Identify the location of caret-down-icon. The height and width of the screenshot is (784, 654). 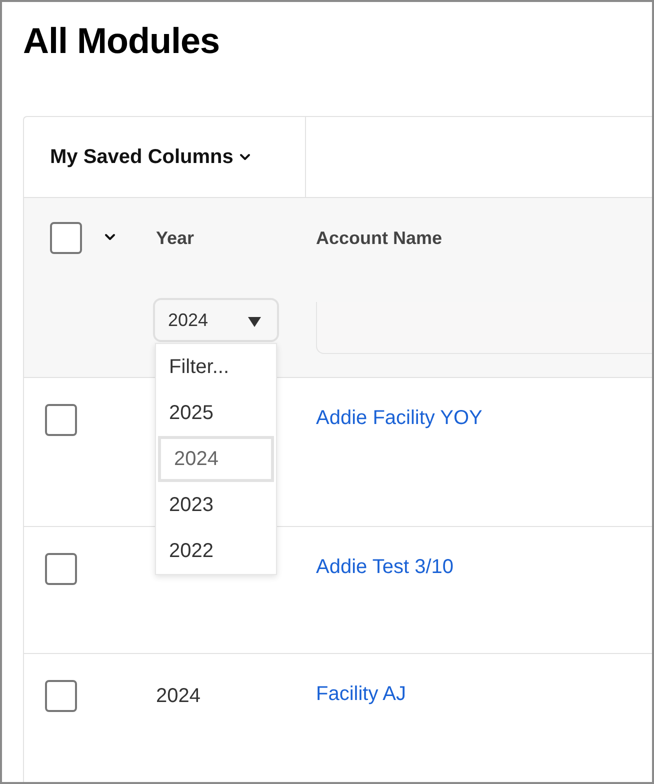
(254, 322).